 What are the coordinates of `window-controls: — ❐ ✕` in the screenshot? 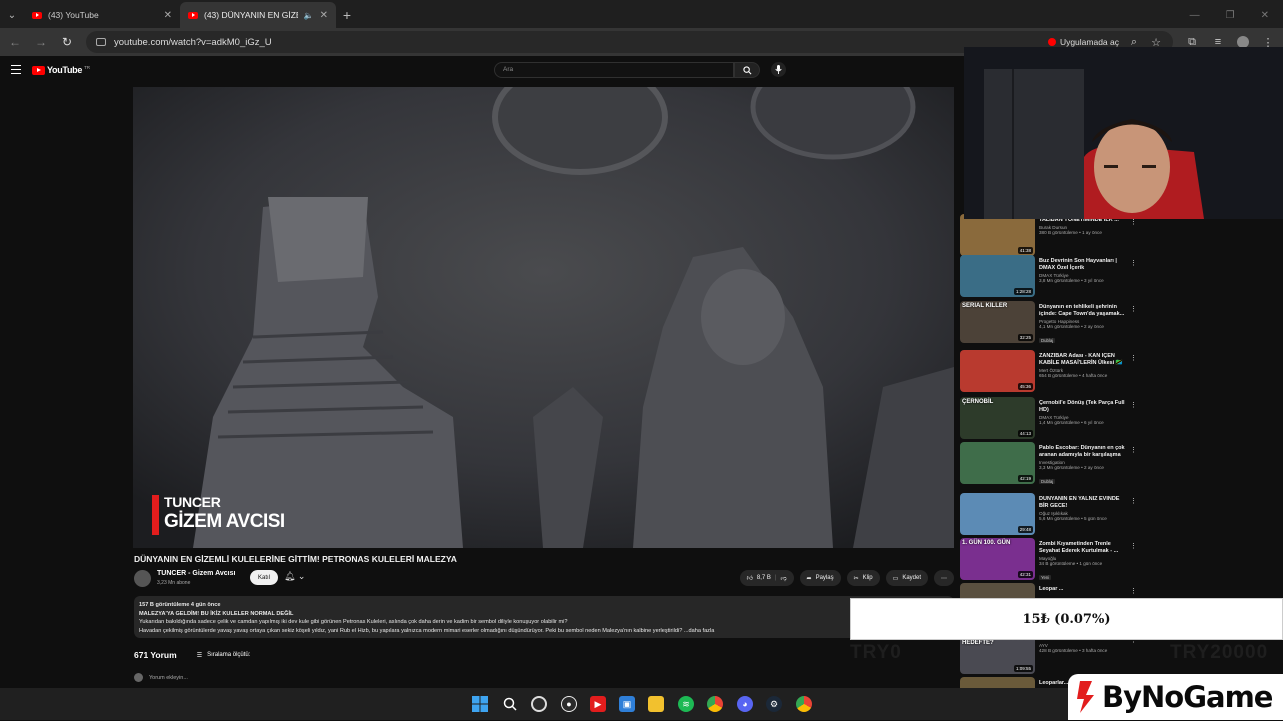 It's located at (1236, 15).